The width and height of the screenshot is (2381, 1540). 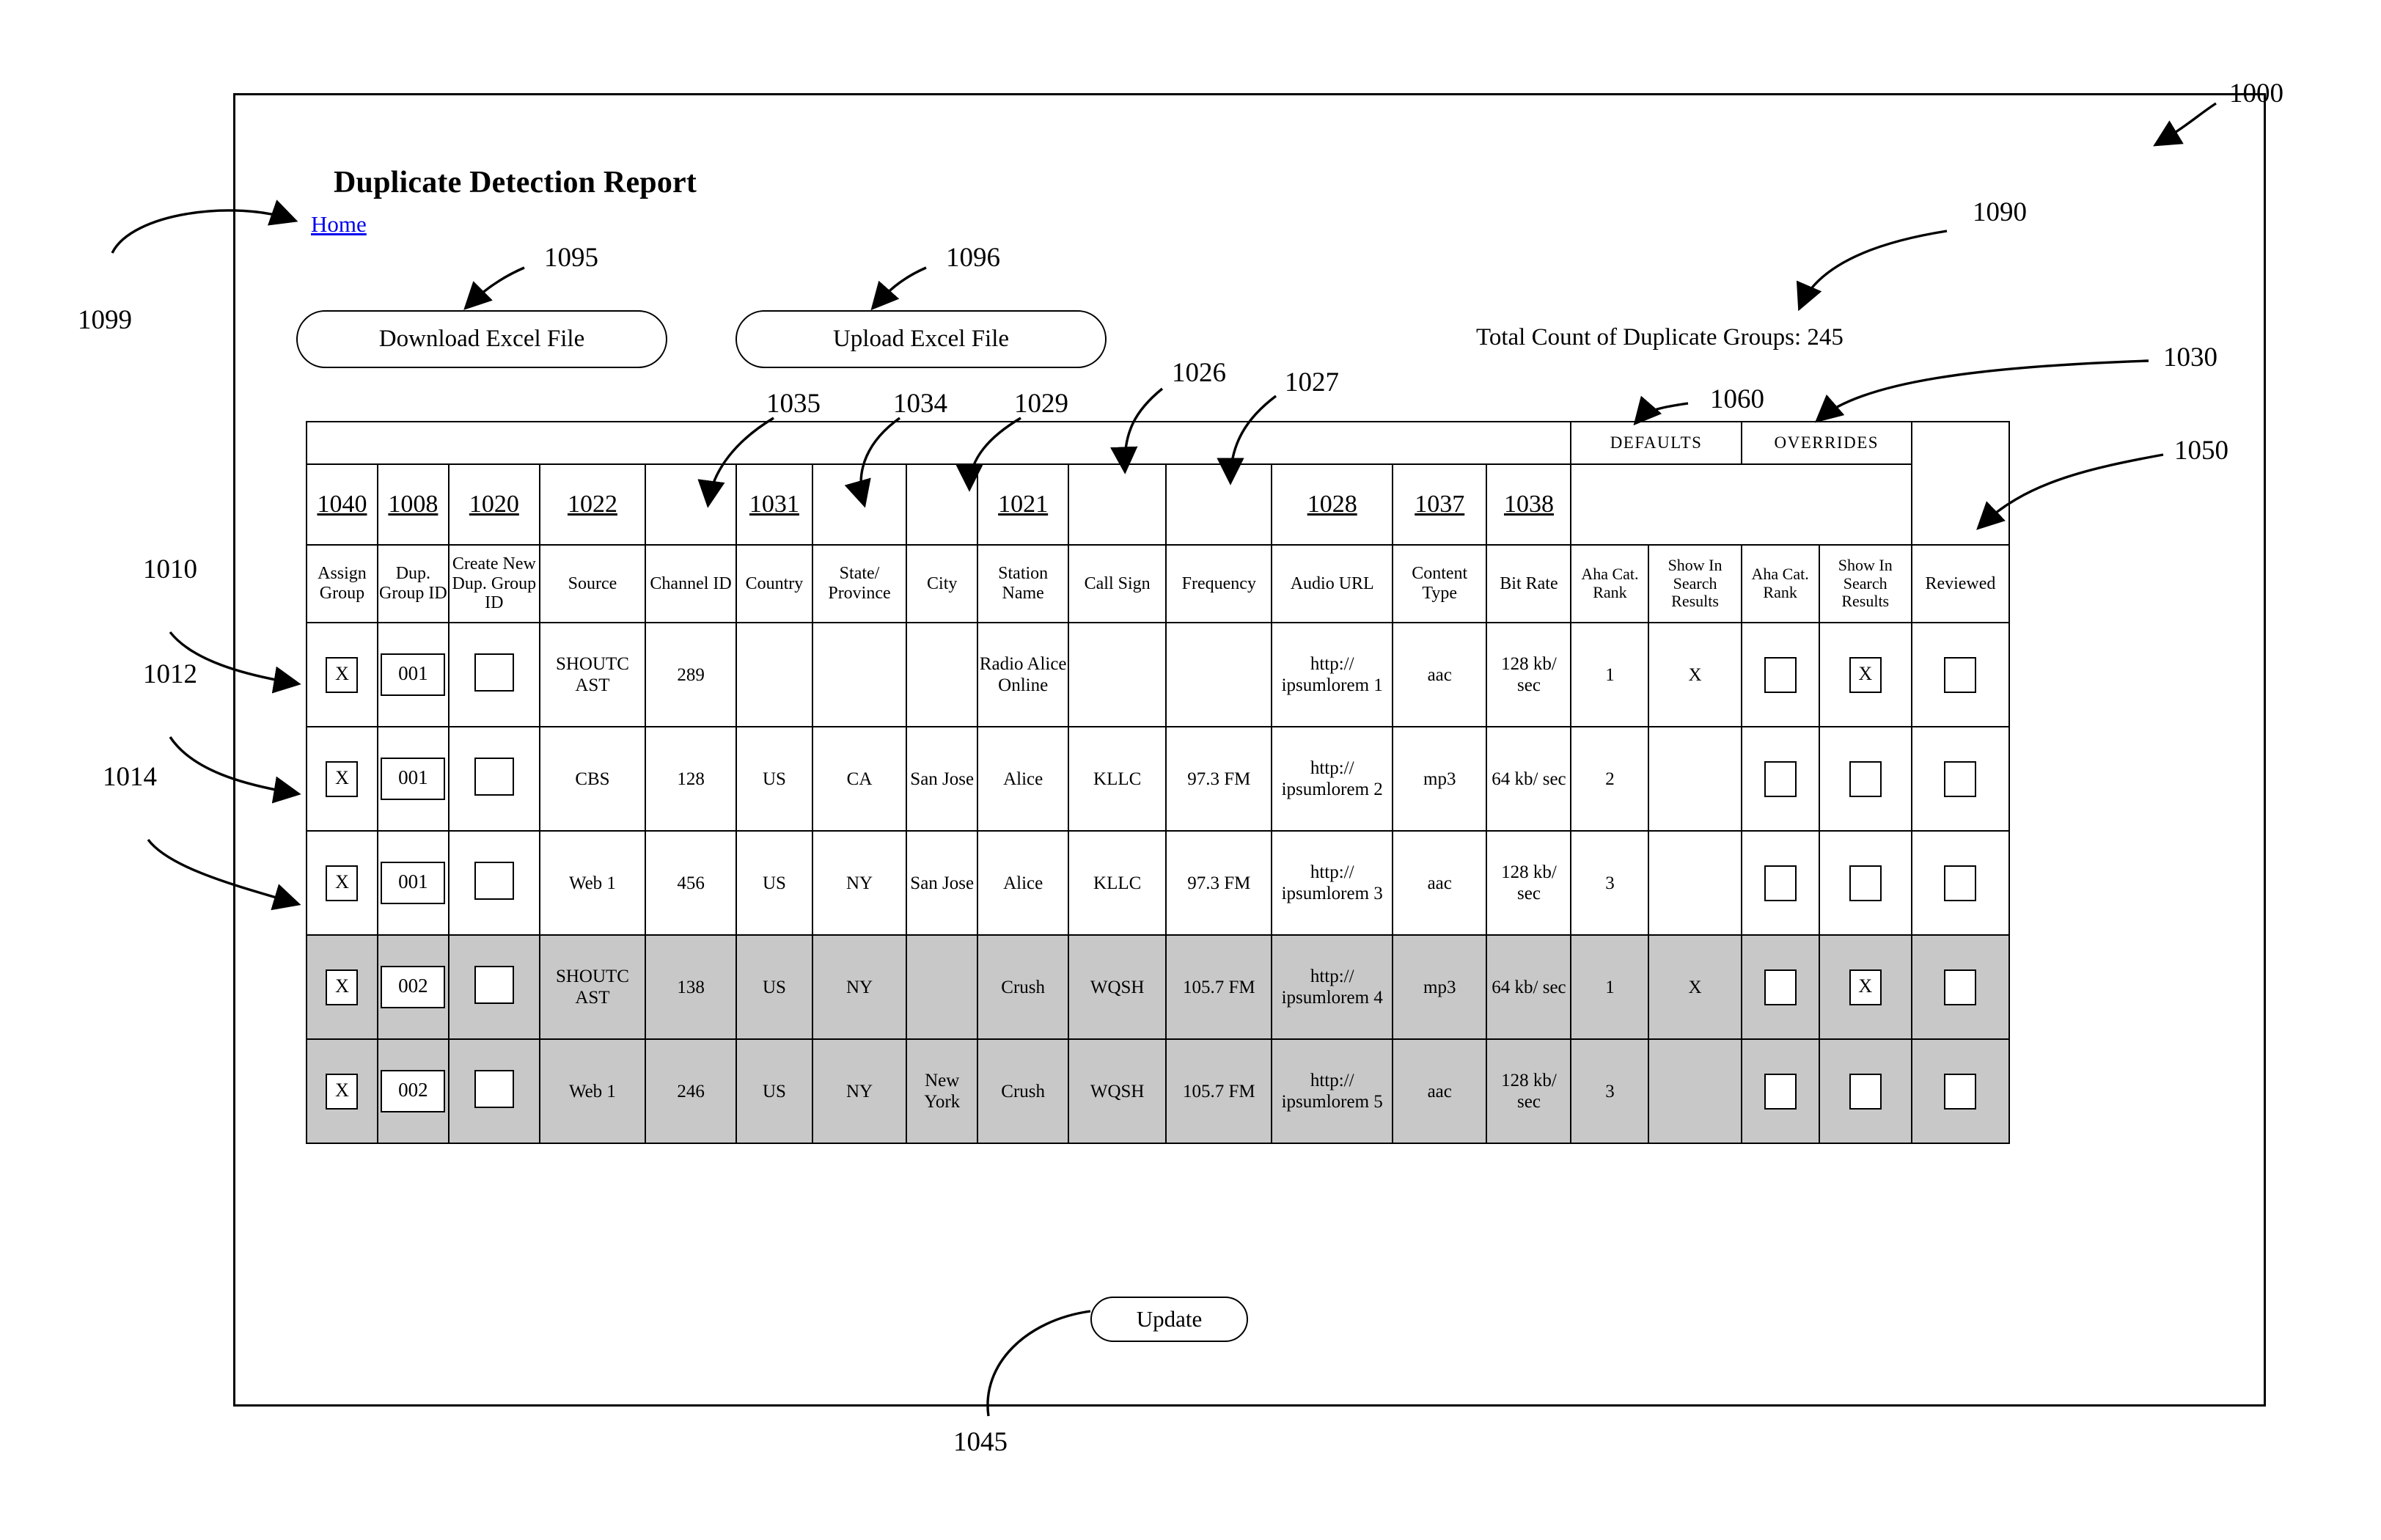 What do you see at coordinates (1117, 504) in the screenshot?
I see `ref-call-sign` at bounding box center [1117, 504].